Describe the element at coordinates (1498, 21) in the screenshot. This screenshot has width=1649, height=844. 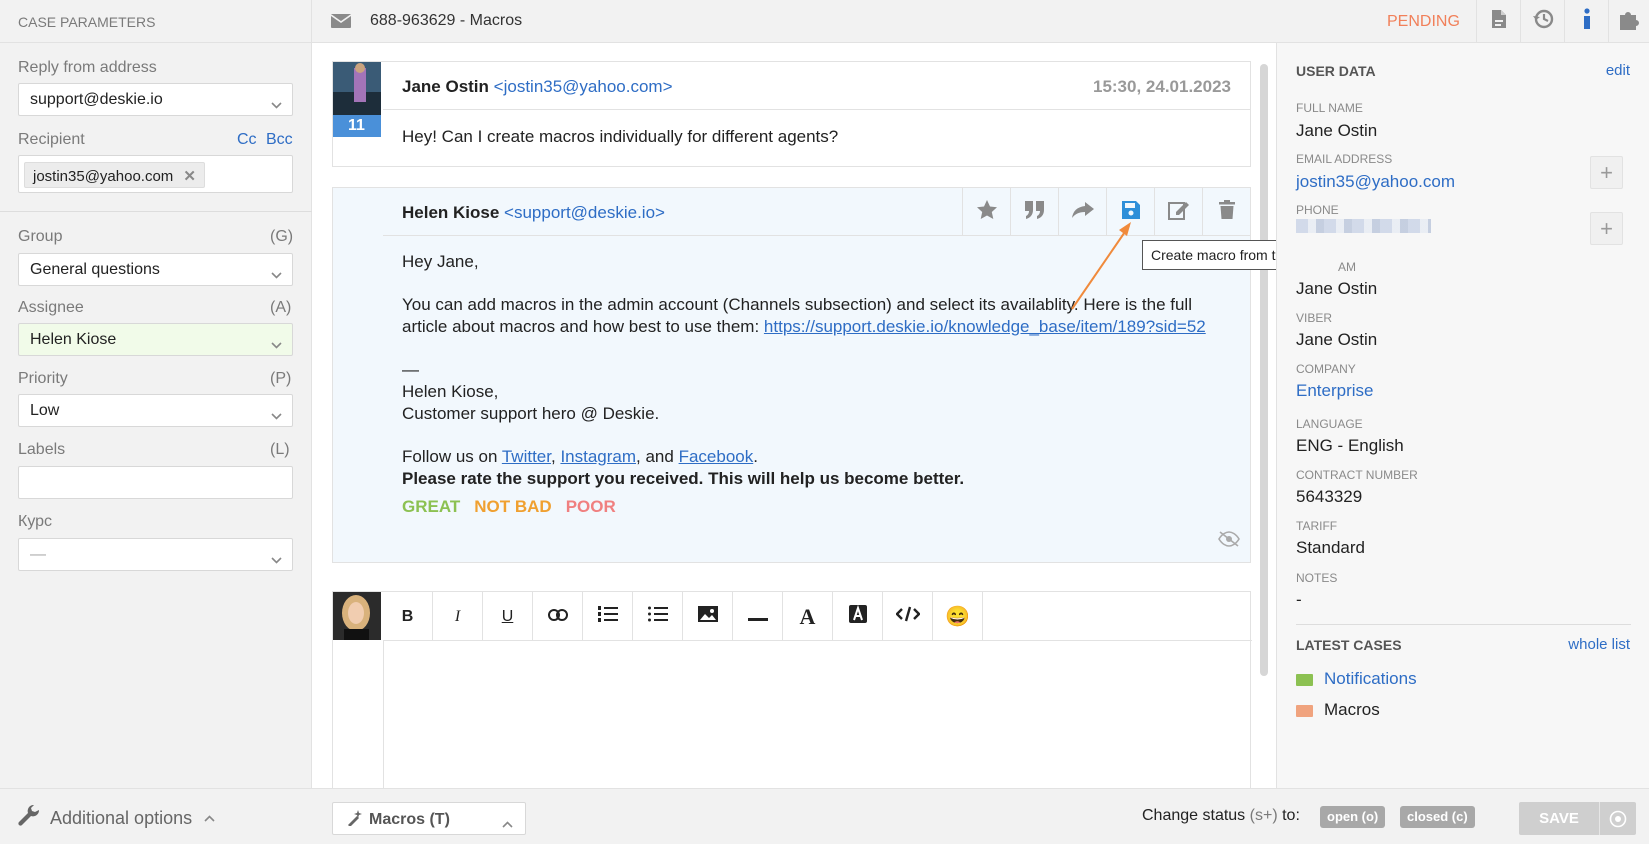
I see `pdf-export-button` at that location.